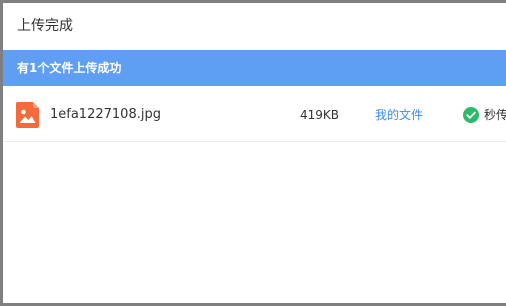 The width and height of the screenshot is (506, 306). What do you see at coordinates (320, 115) in the screenshot?
I see `file-size: 419KB` at bounding box center [320, 115].